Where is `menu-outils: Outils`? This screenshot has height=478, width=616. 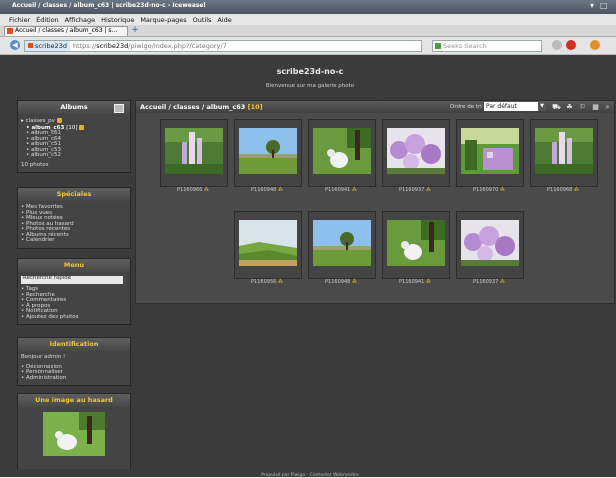 menu-outils: Outils is located at coordinates (202, 20).